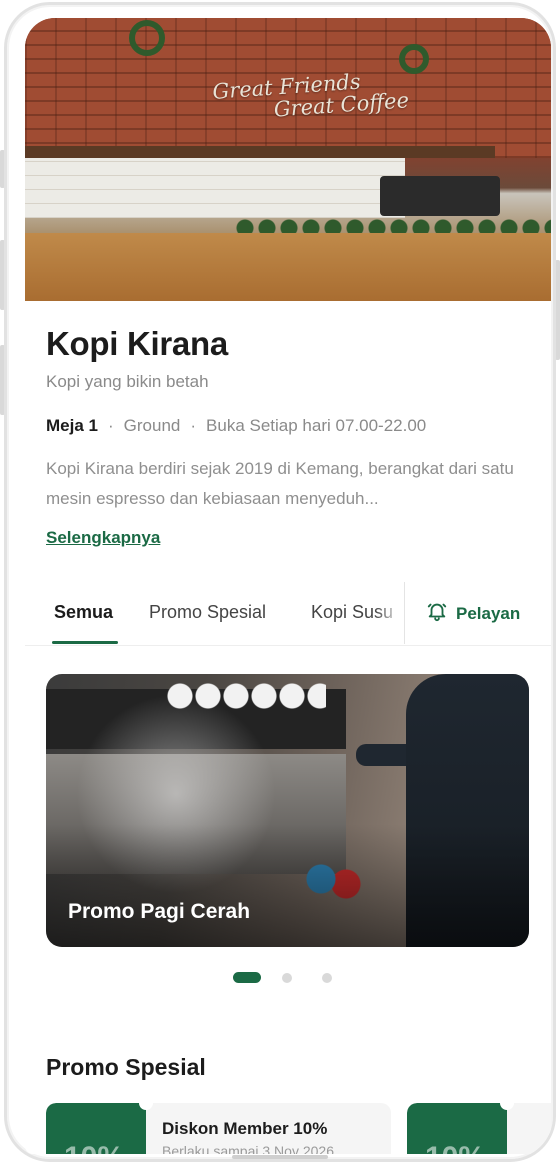  Describe the element at coordinates (247, 977) in the screenshot. I see `carousel-dot-active` at that location.